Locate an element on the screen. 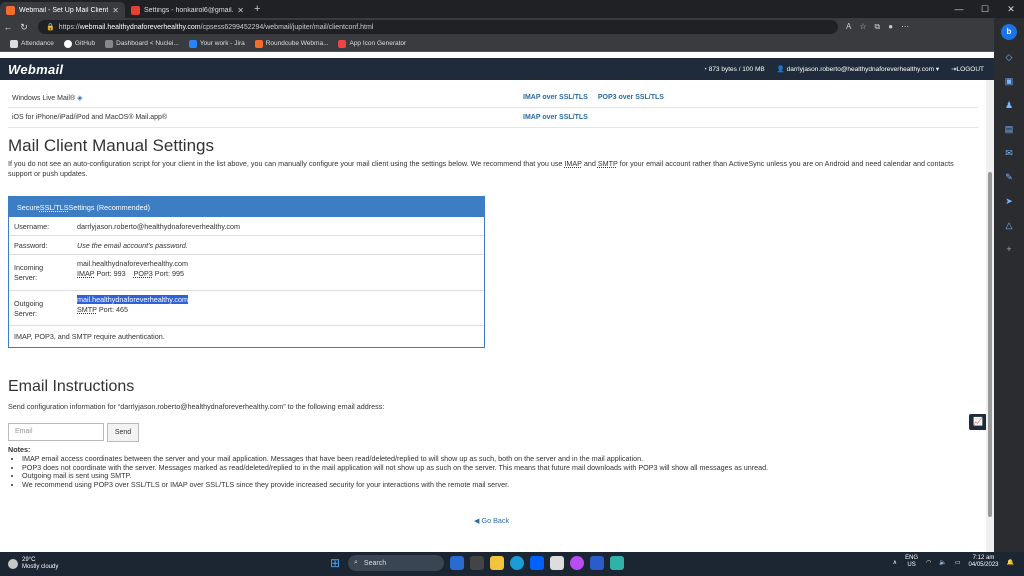 The height and width of the screenshot is (576, 1024). favorite-star-icon: ☆ is located at coordinates (862, 27).